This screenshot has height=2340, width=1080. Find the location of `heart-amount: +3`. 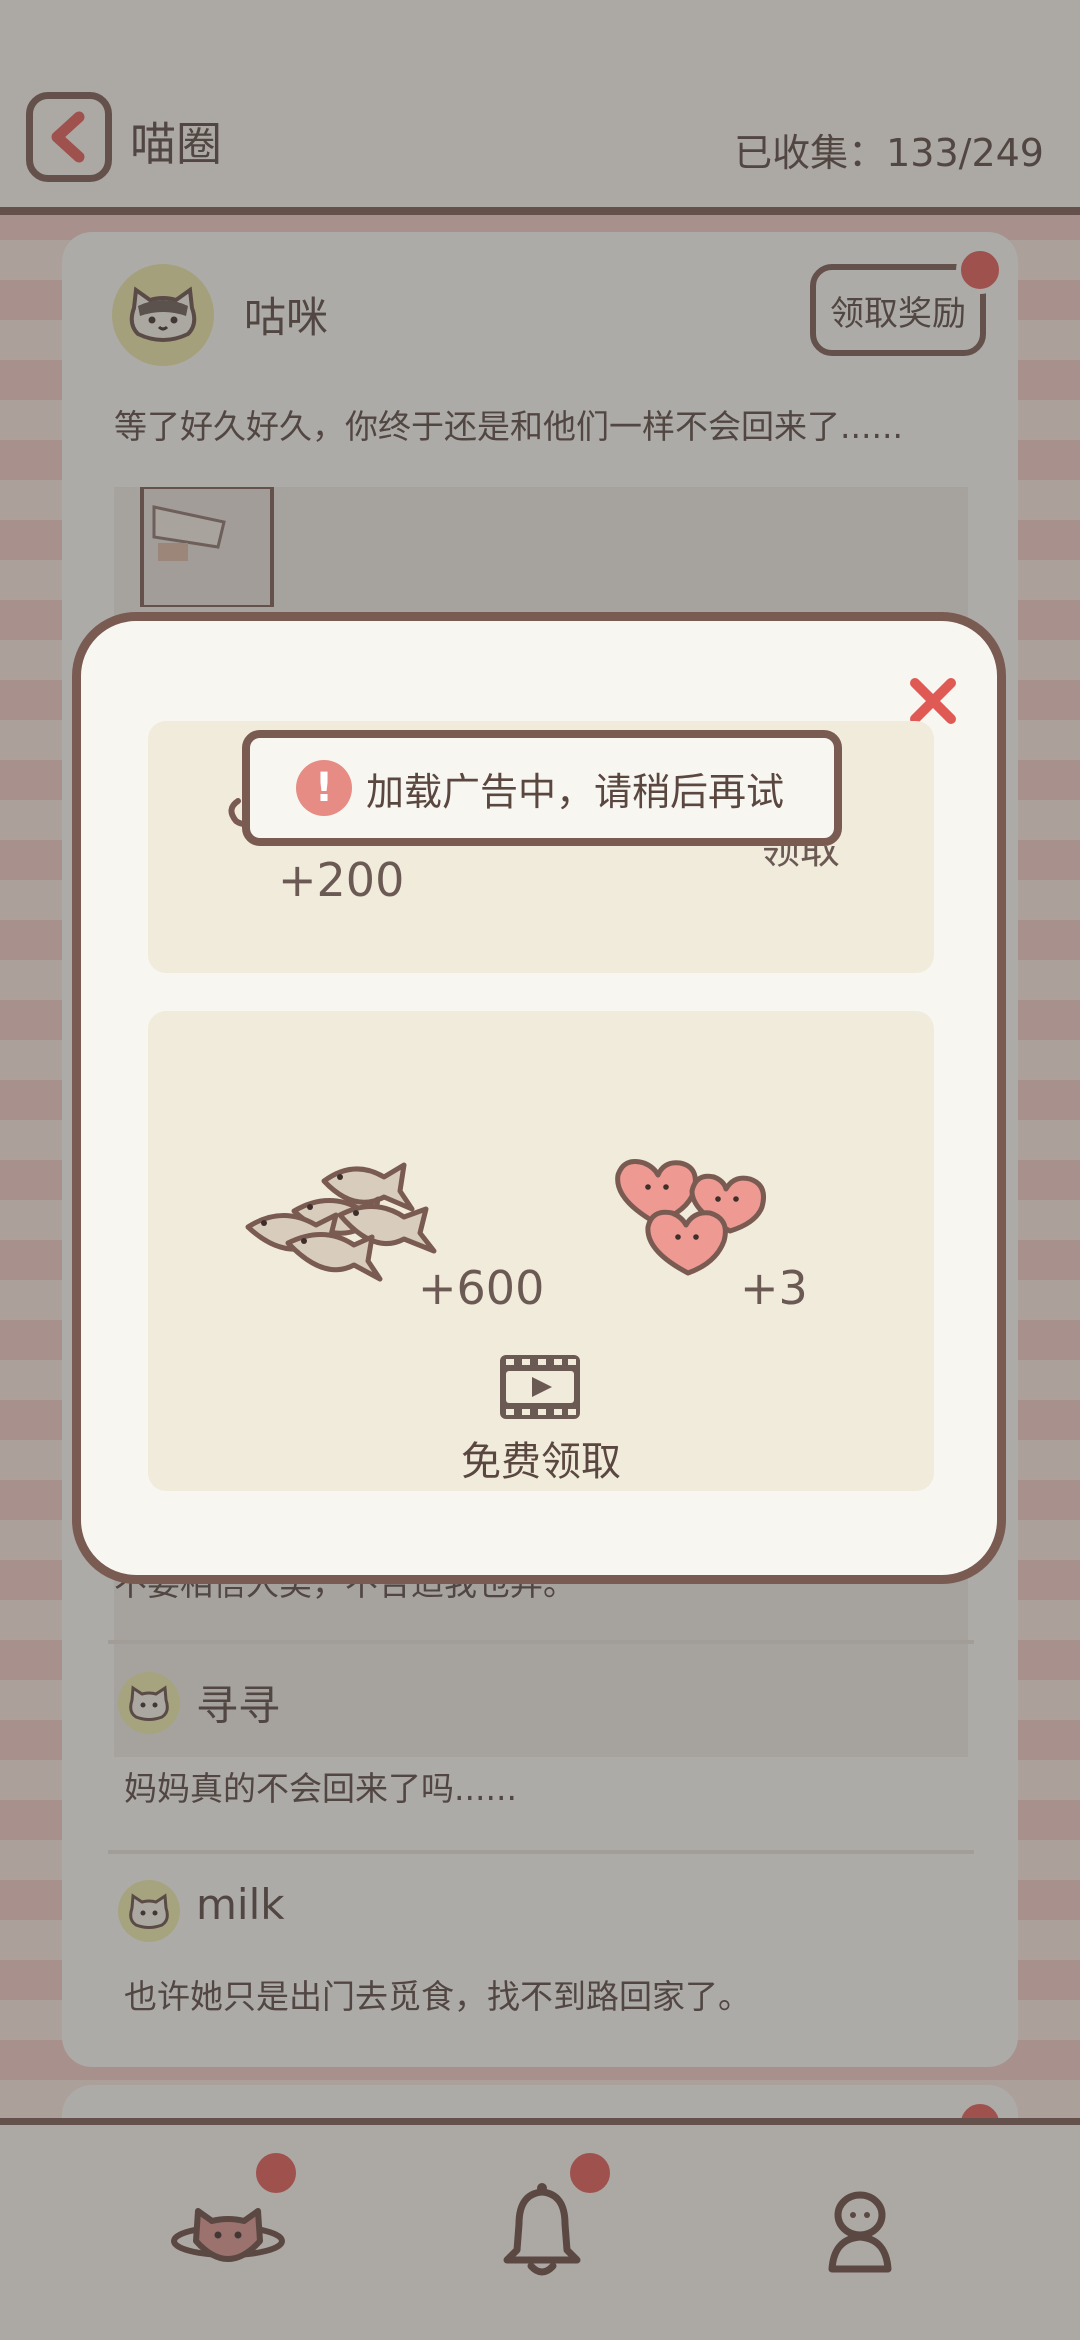

heart-amount: +3 is located at coordinates (774, 1288).